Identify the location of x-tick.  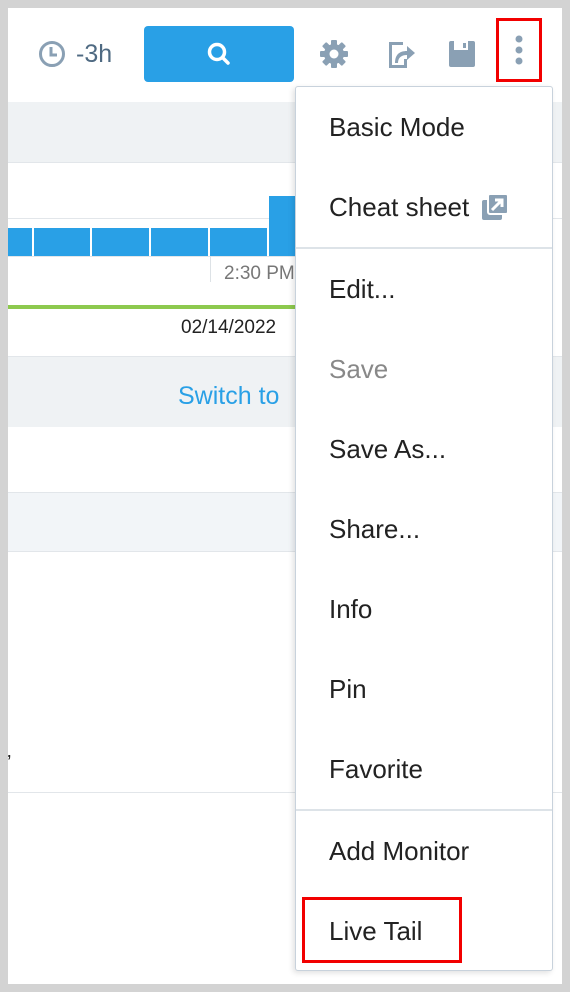
(210, 269).